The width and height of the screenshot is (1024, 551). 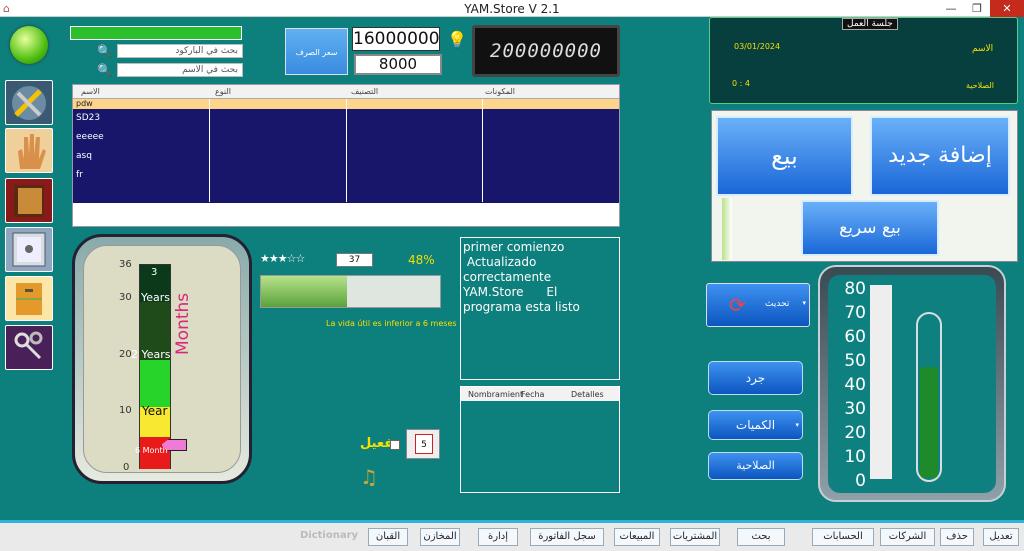 I want to click on window-title: YAM.Store V 2.1, so click(x=512, y=9).